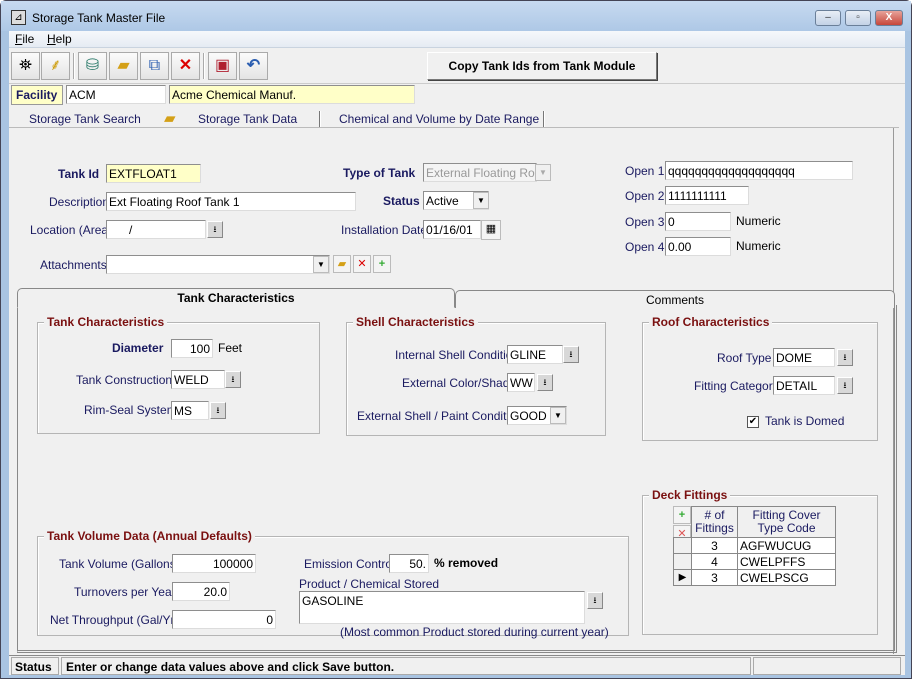 Image resolution: width=912 pixels, height=679 pixels. What do you see at coordinates (125, 592) in the screenshot?
I see `turnovers-label: Turnovers per Year` at bounding box center [125, 592].